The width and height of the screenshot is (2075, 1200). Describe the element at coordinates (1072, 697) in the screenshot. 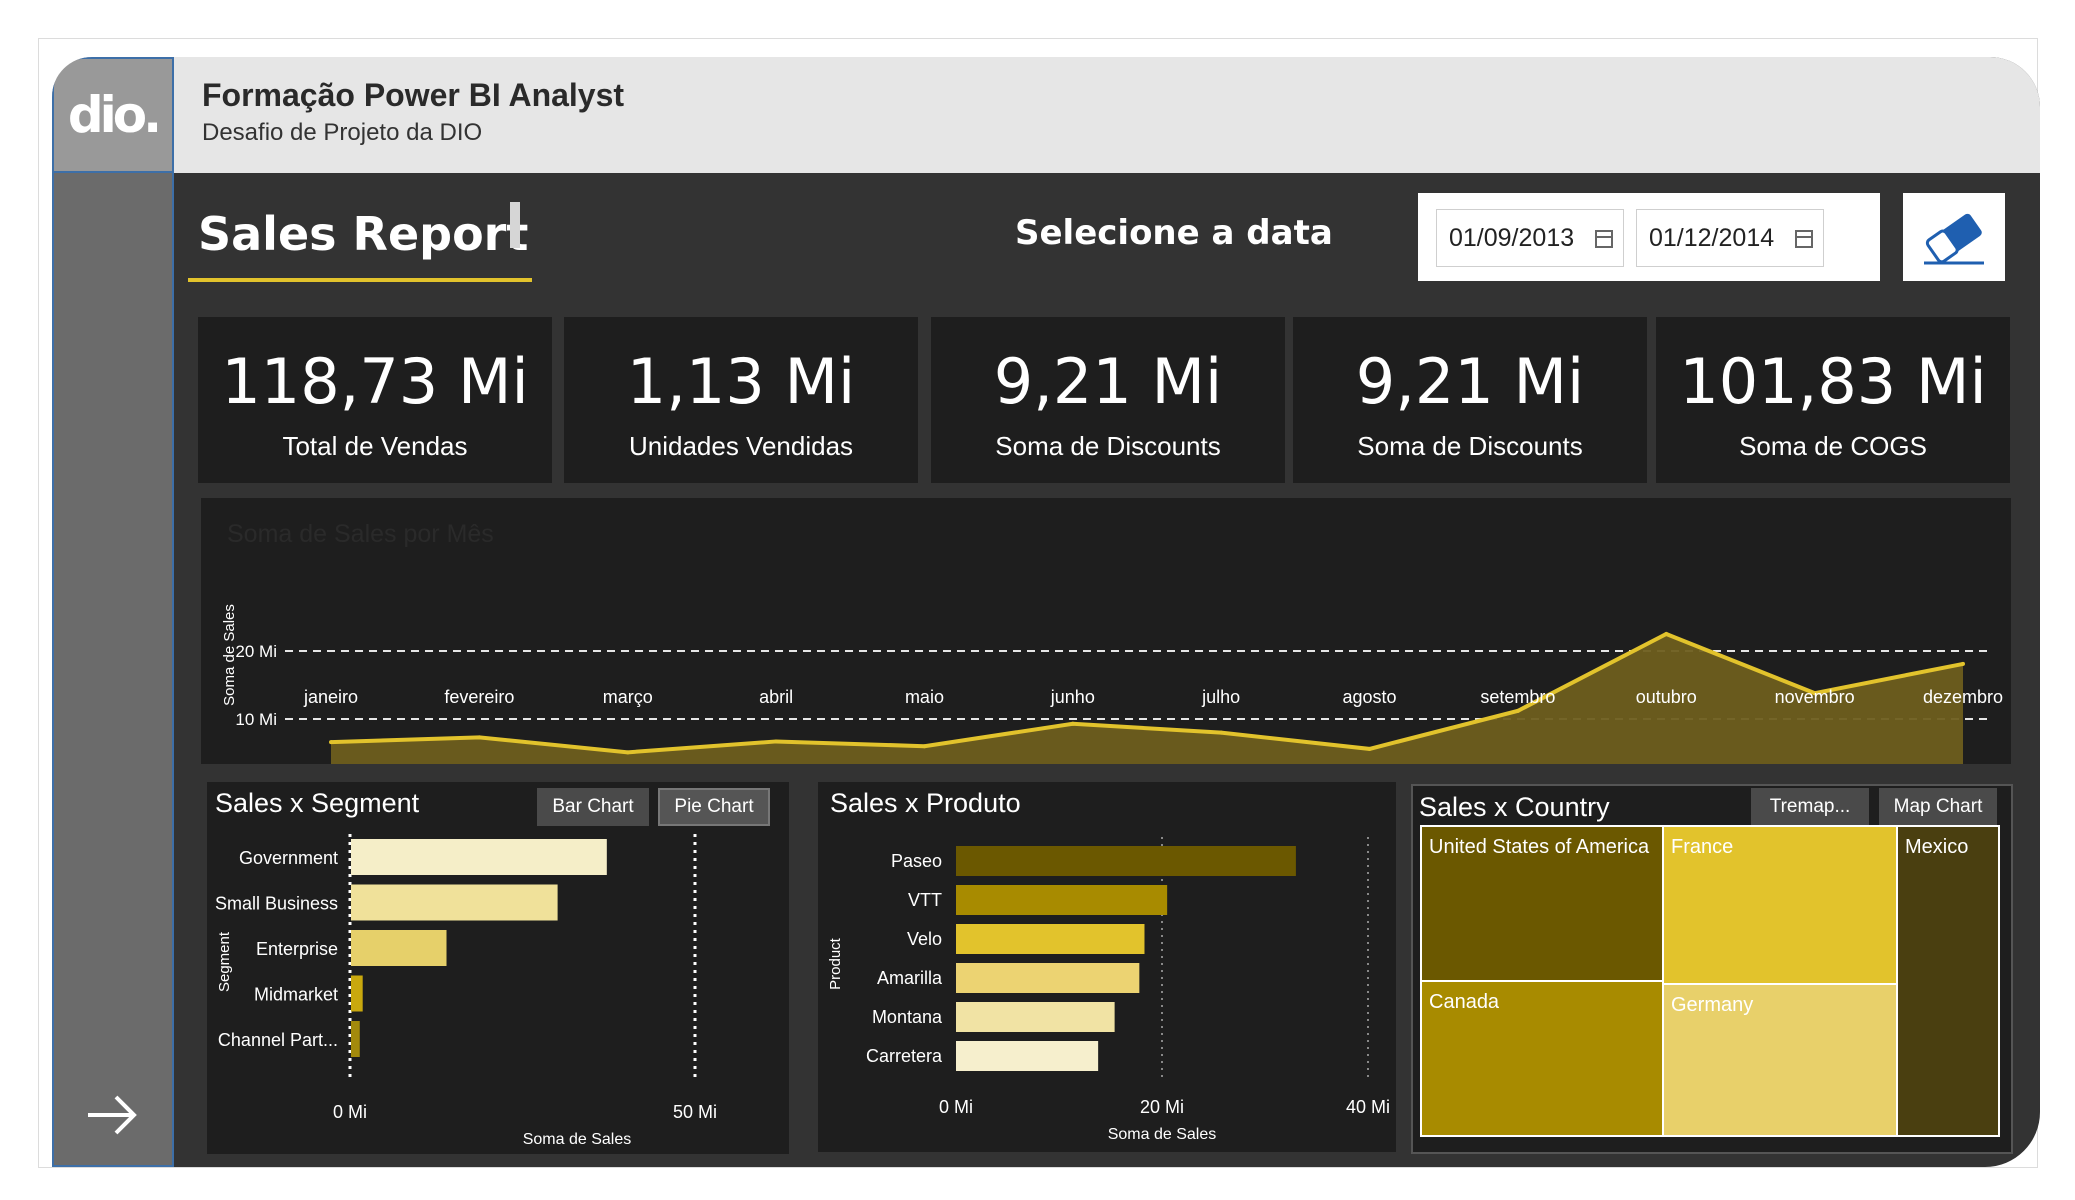

I see `x-tick-label: junho` at that location.